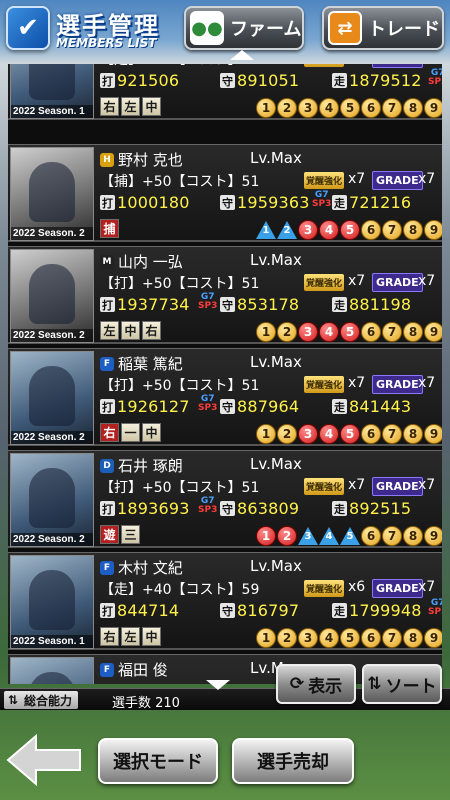  I want to click on skill-level-number: 2, so click(287, 230).